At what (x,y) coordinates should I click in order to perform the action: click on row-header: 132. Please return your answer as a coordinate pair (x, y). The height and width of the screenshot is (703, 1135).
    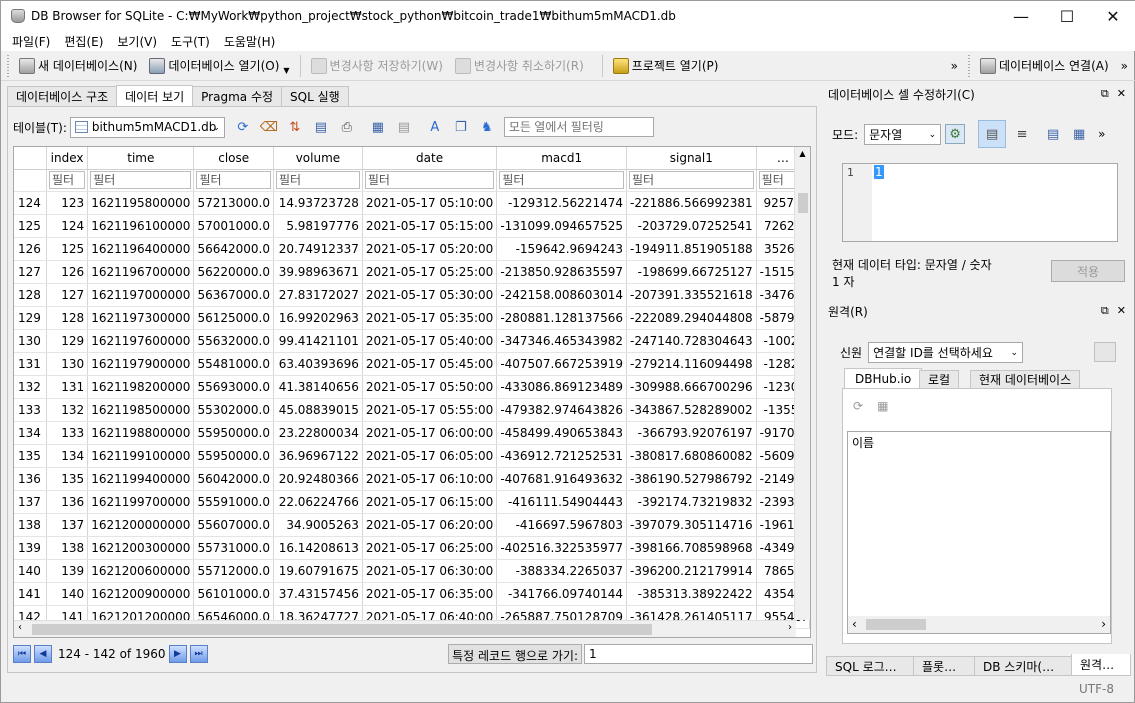
    Looking at the image, I should click on (30, 387).